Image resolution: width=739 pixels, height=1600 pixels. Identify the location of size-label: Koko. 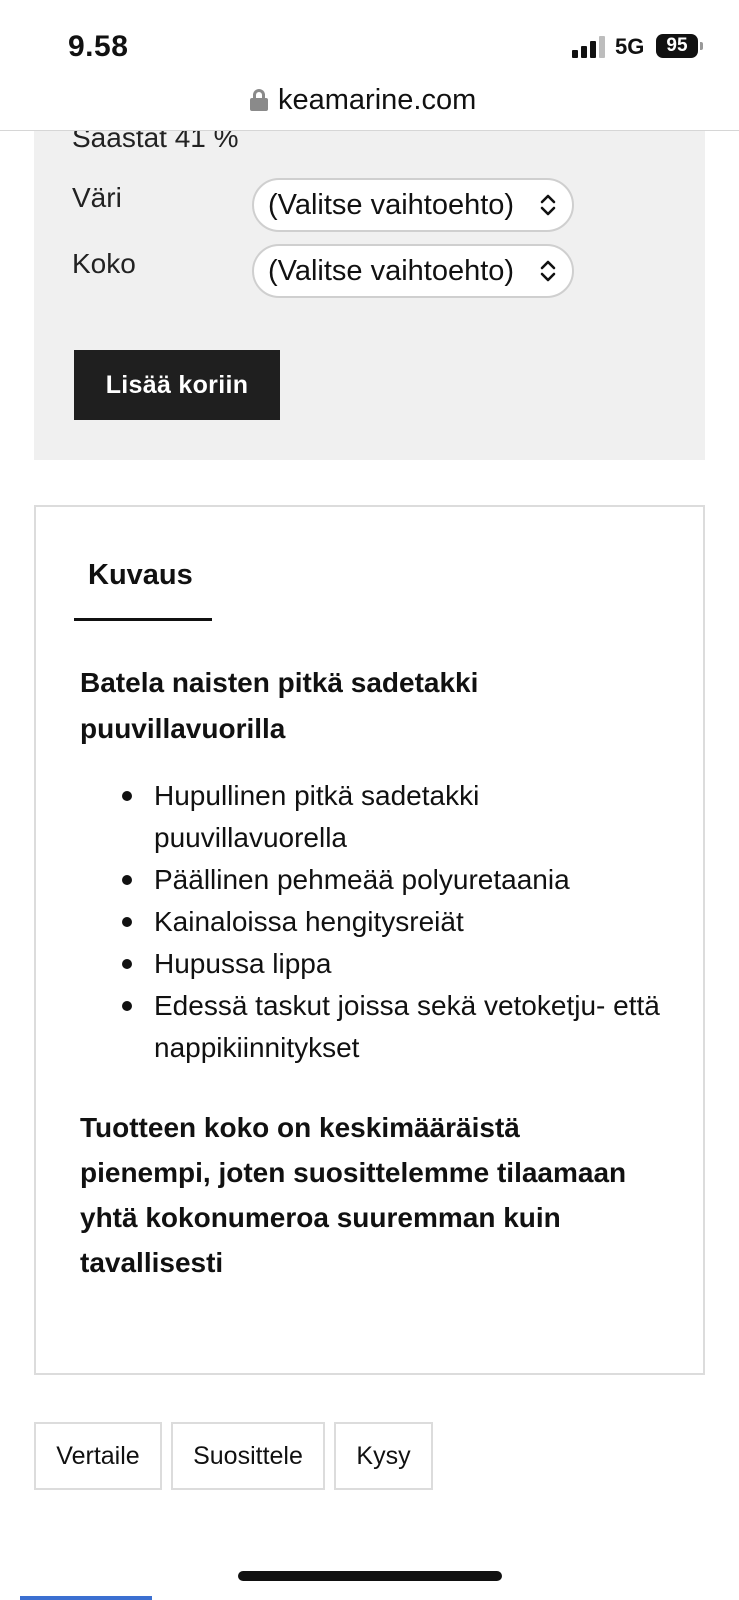
(104, 263).